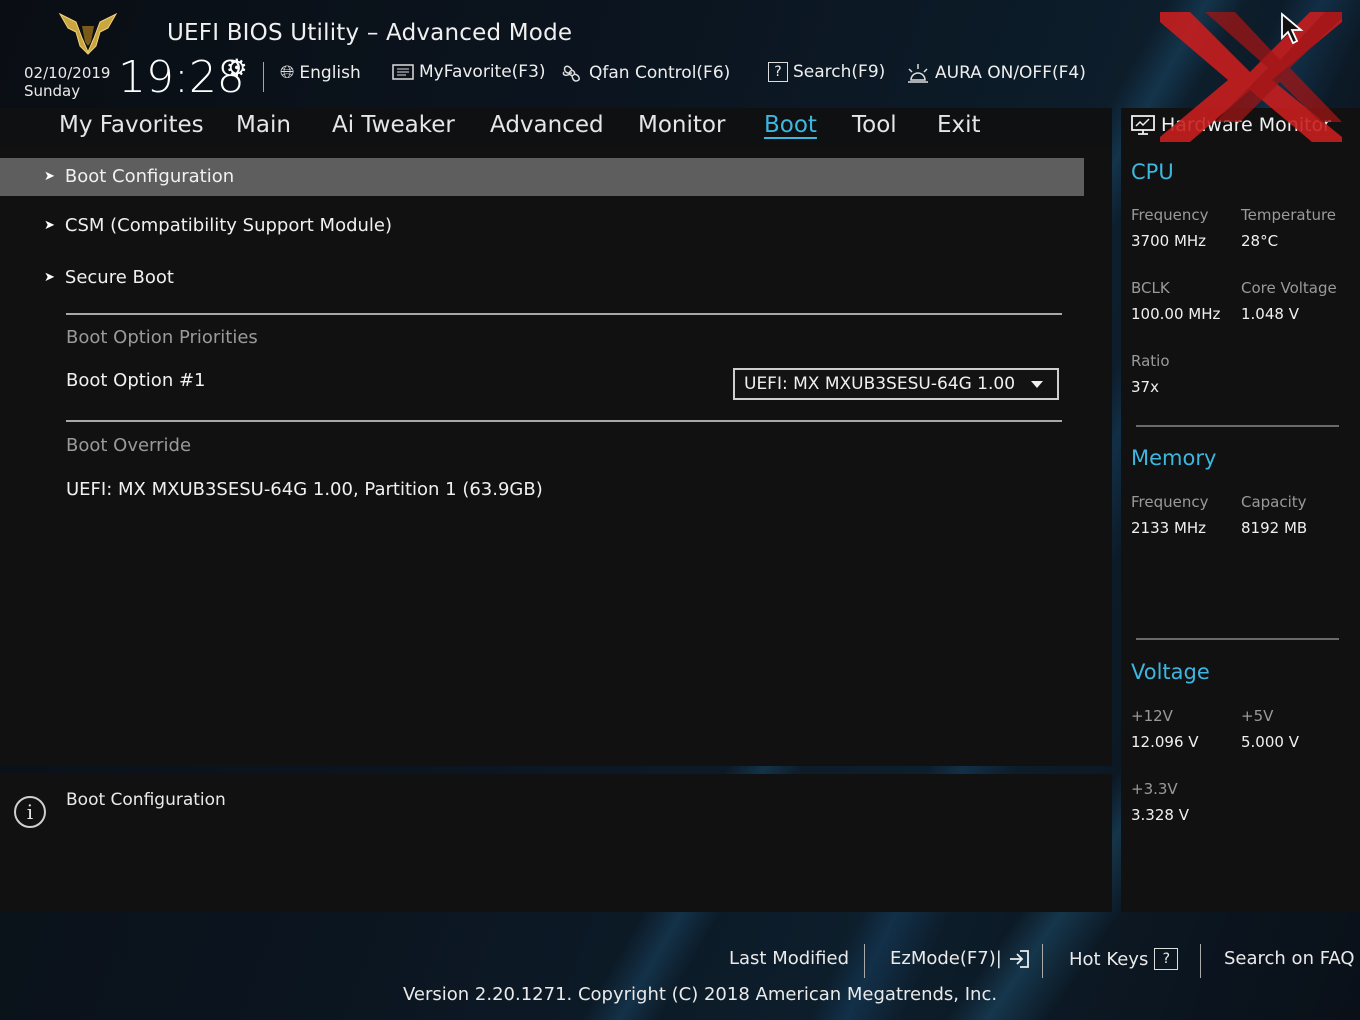  Describe the element at coordinates (1145, 387) in the screenshot. I see `ratio-value: 37x` at that location.